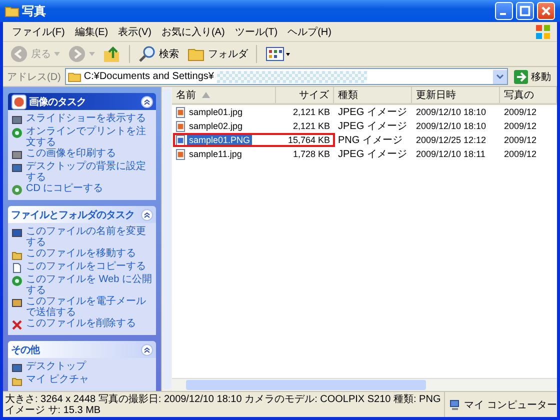  Describe the element at coordinates (451, 140) in the screenshot. I see `table-cell-text: 2009/12/25 12:12` at that location.